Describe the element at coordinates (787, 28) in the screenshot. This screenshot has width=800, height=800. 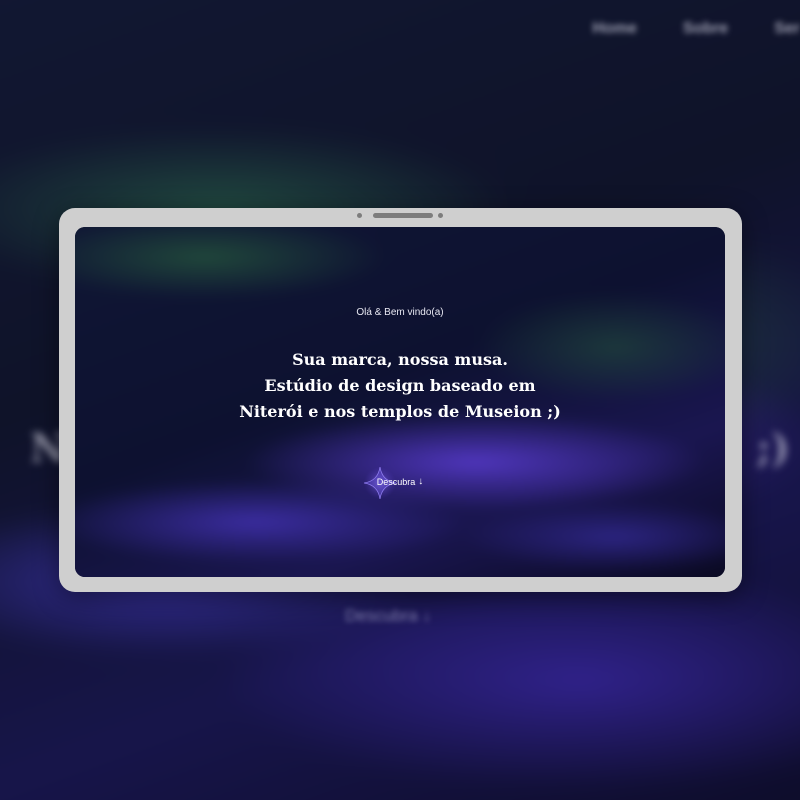
I see `background-nav-ser: Ser` at that location.